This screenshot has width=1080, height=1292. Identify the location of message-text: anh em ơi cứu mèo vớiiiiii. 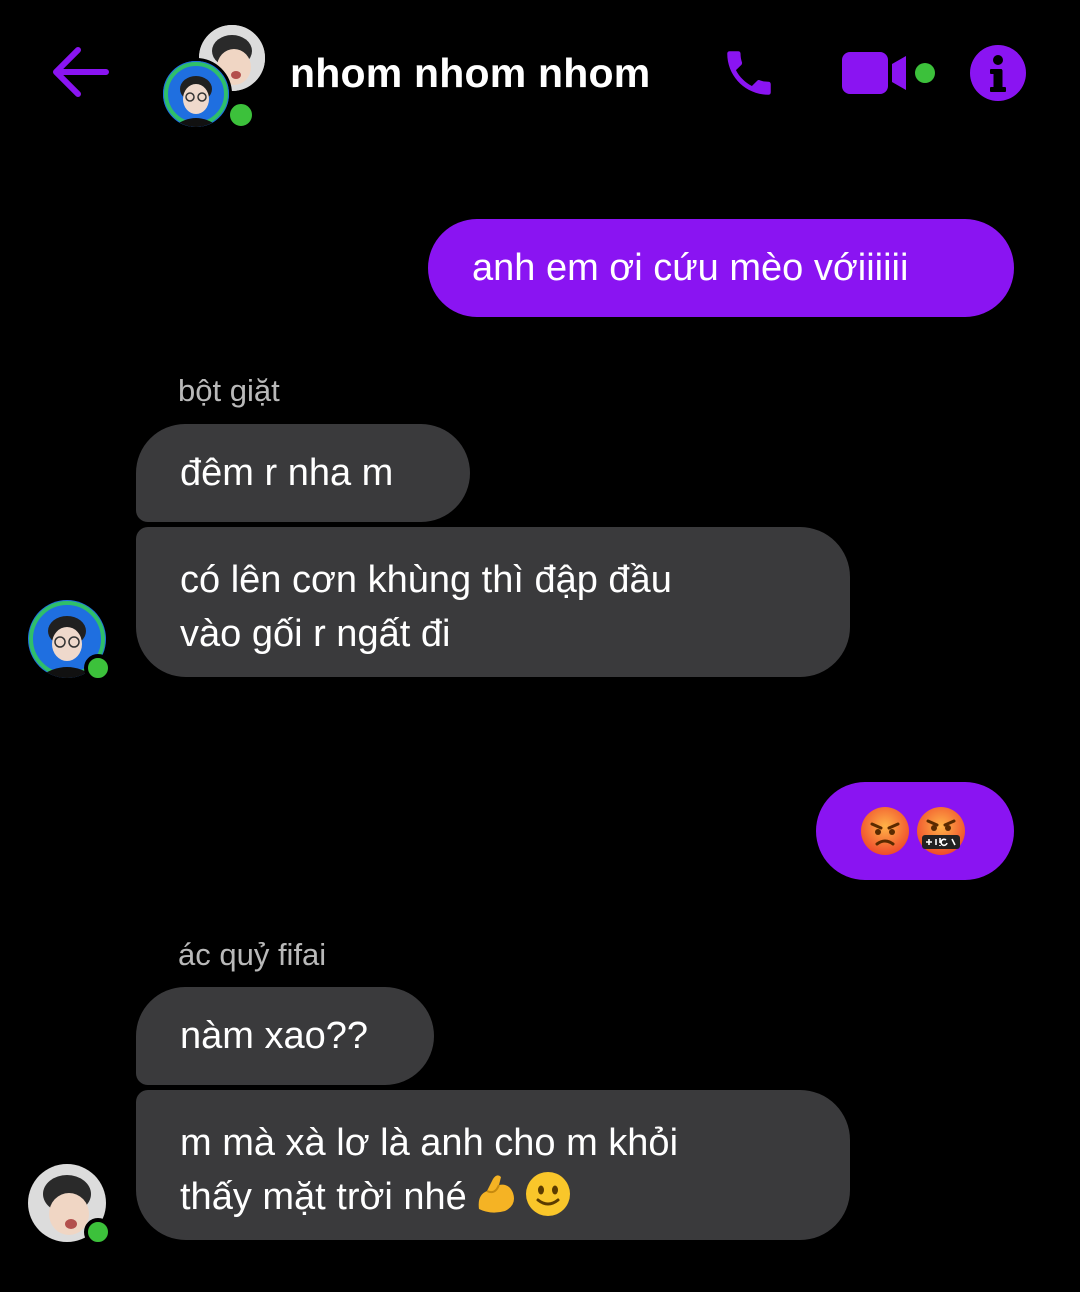
(690, 268).